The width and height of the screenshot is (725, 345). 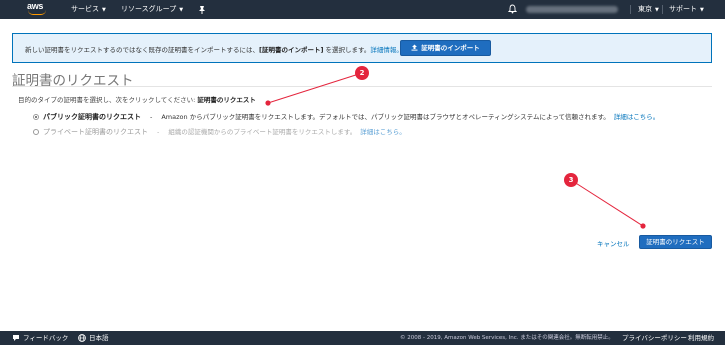 What do you see at coordinates (645, 9) in the screenshot?
I see `region-menu-label: 東京` at bounding box center [645, 9].